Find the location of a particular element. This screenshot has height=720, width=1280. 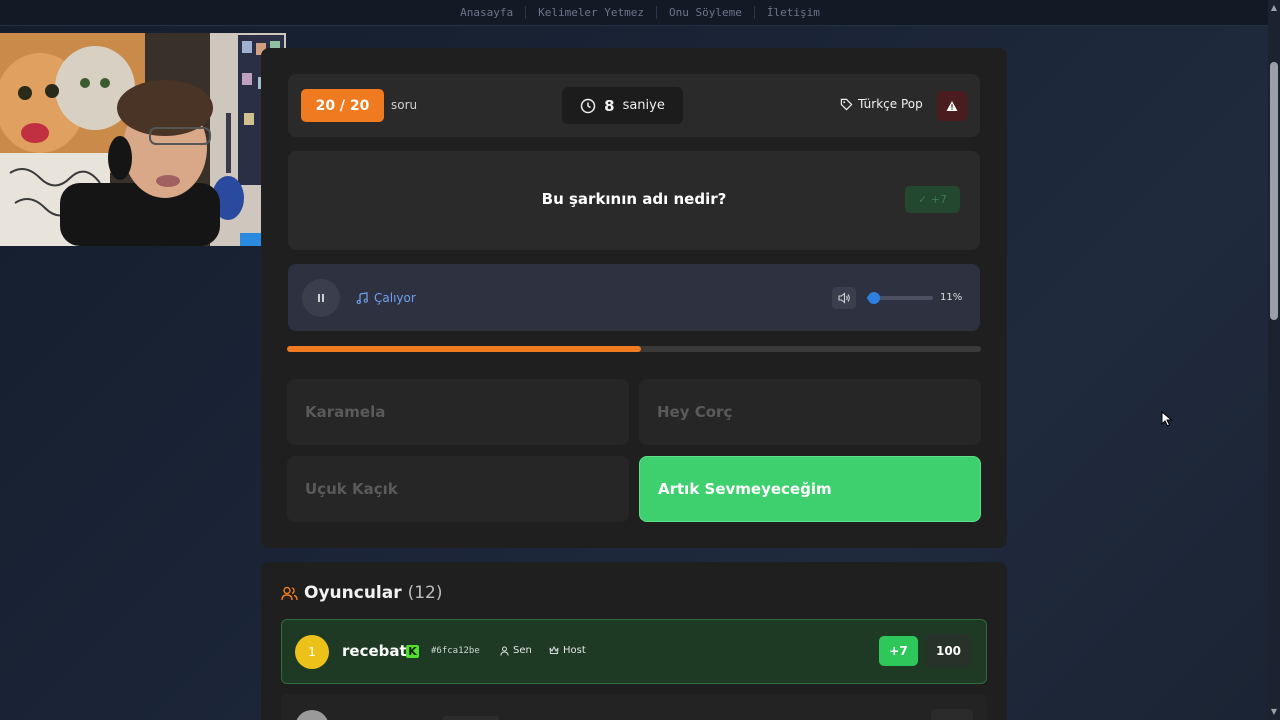

category-label: Türkçe Pop is located at coordinates (881, 104).